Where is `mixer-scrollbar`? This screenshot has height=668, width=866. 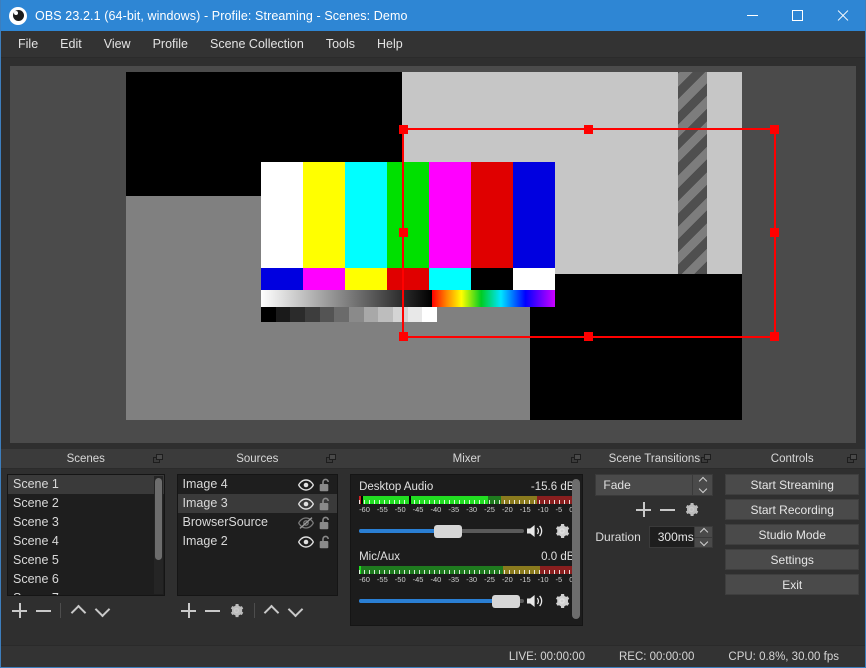
mixer-scrollbar is located at coordinates (576, 550).